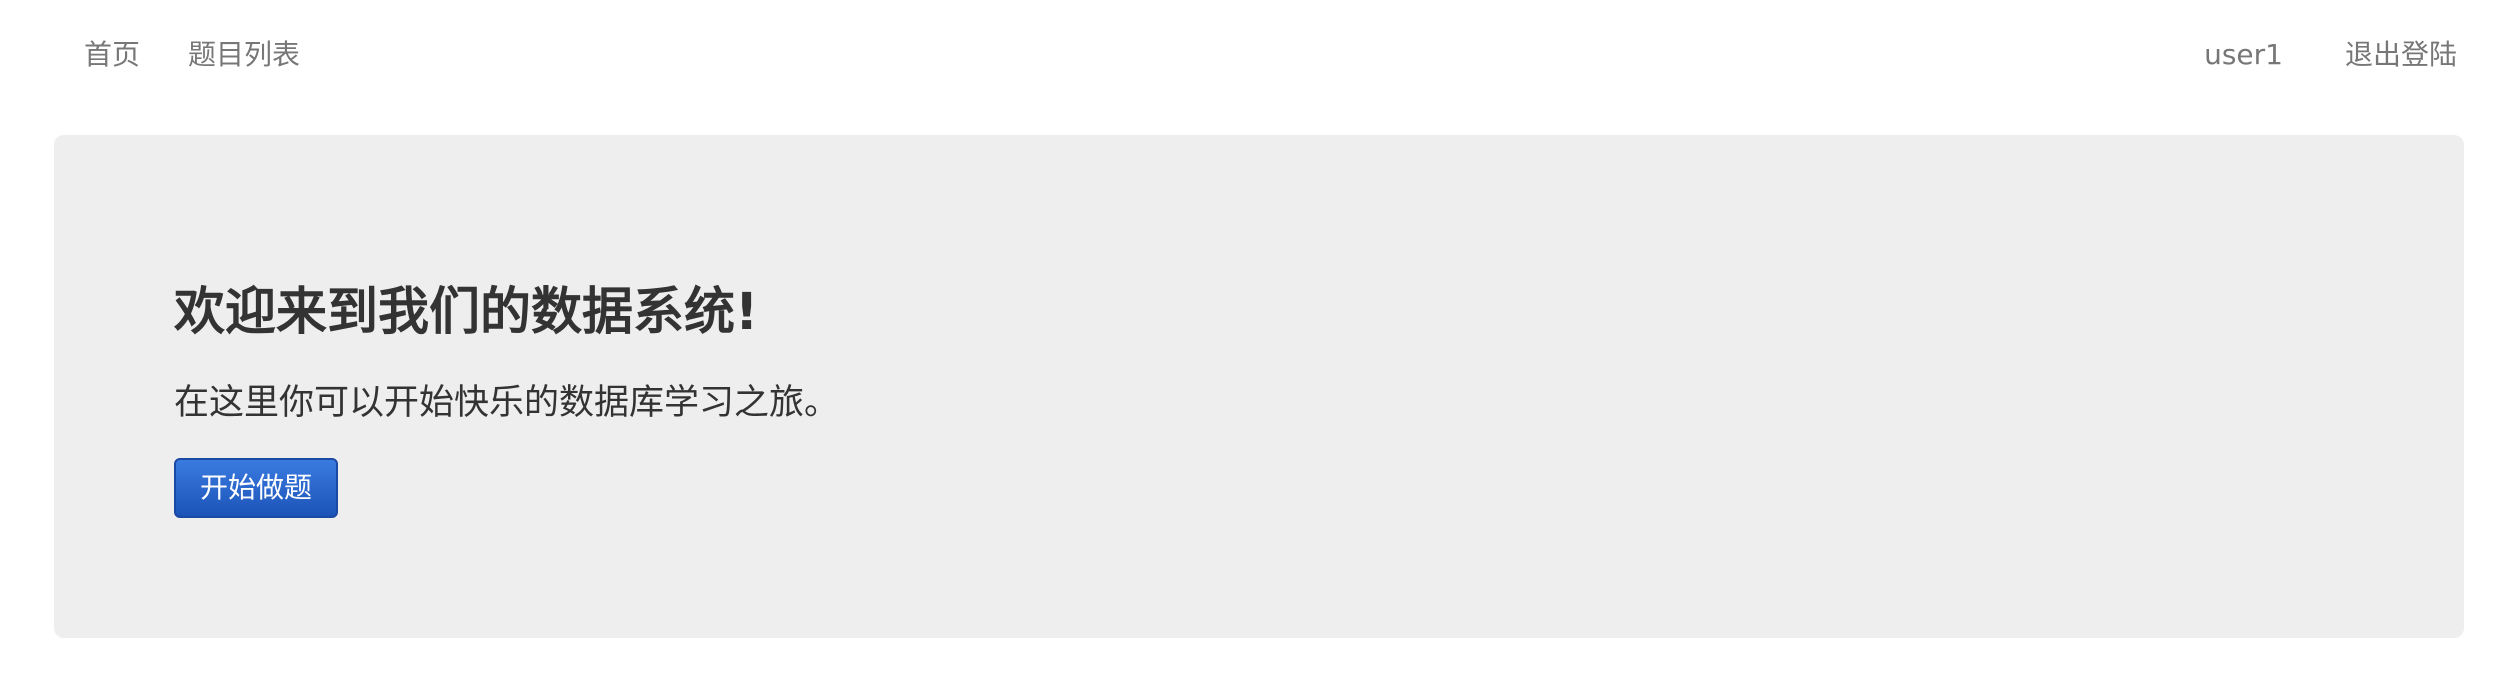 The image size is (2518, 678). Describe the element at coordinates (2243, 55) in the screenshot. I see `nav-link-username: user1` at that location.